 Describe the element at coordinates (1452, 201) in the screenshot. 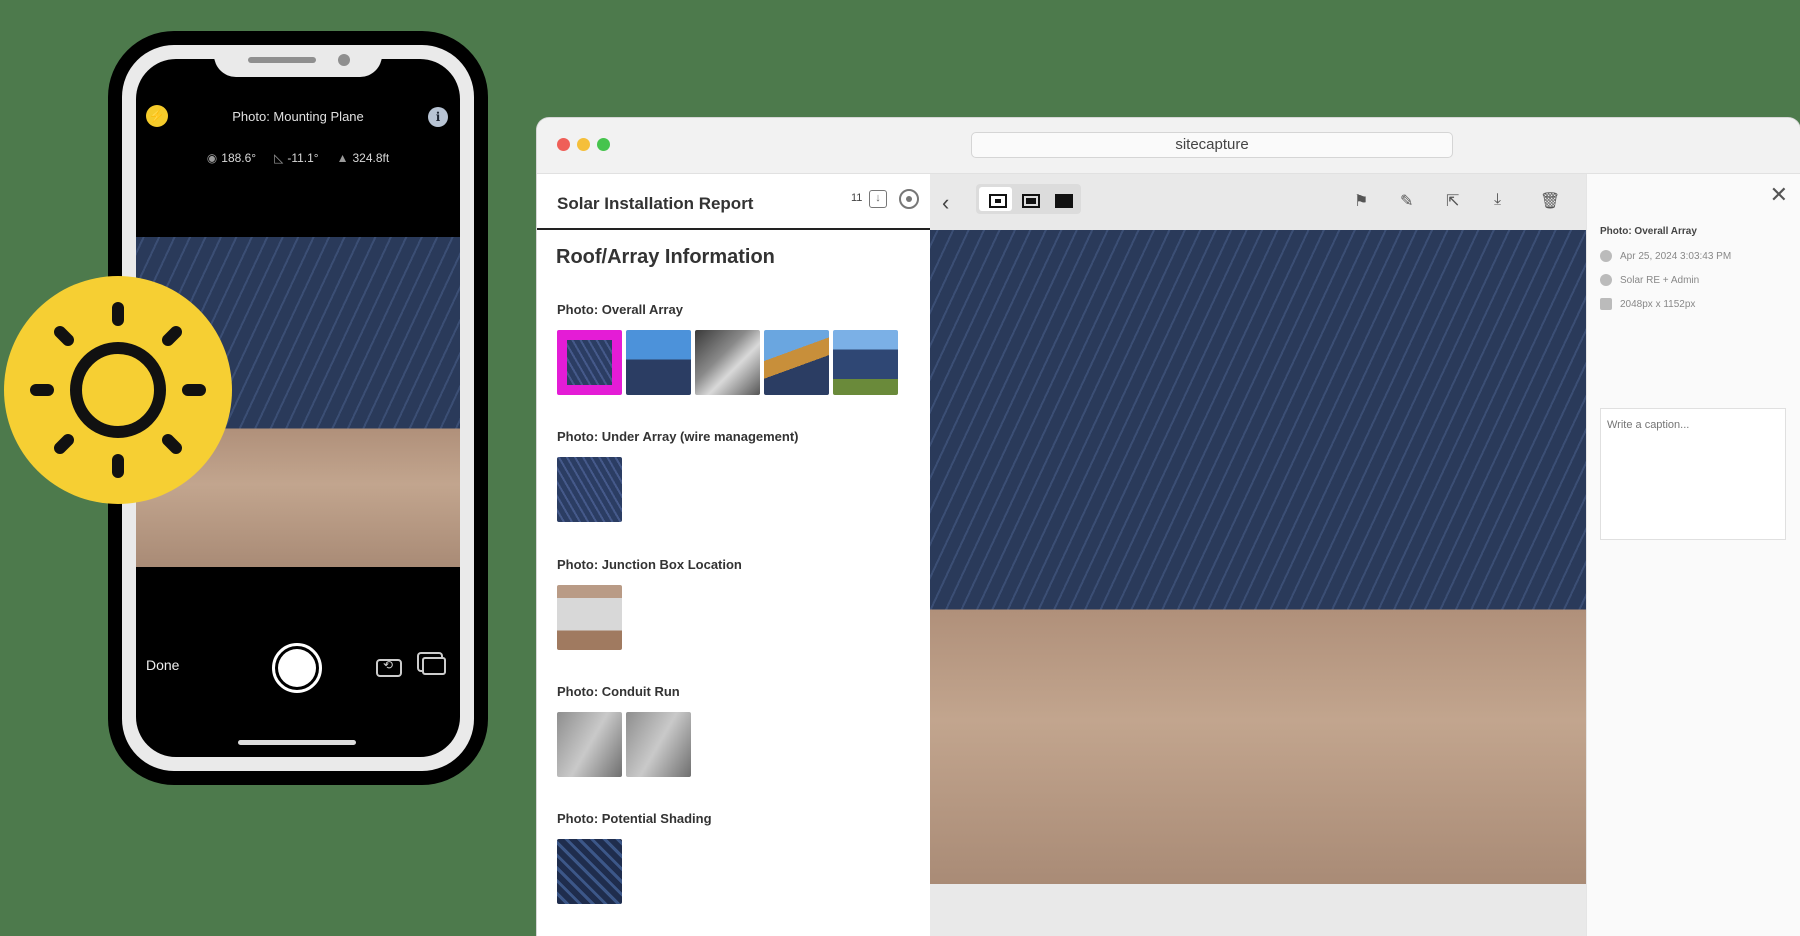

I see `share-icon: ⇱` at that location.